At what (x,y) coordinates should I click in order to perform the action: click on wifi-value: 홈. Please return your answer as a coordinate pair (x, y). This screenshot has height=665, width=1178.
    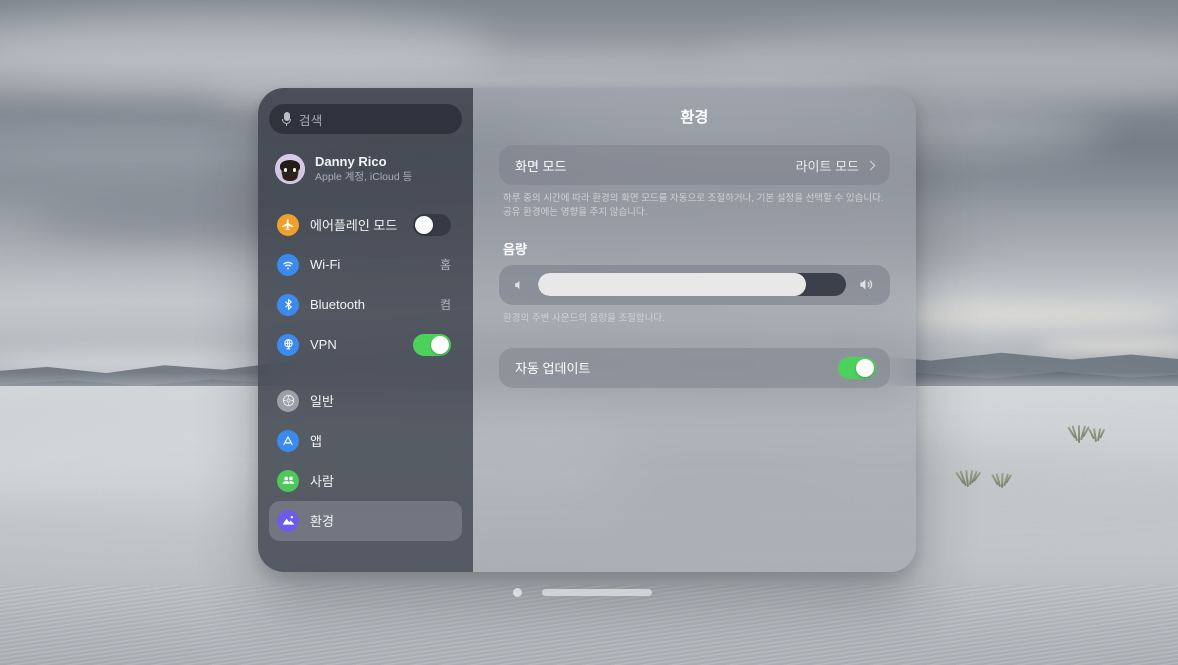
    Looking at the image, I should click on (445, 265).